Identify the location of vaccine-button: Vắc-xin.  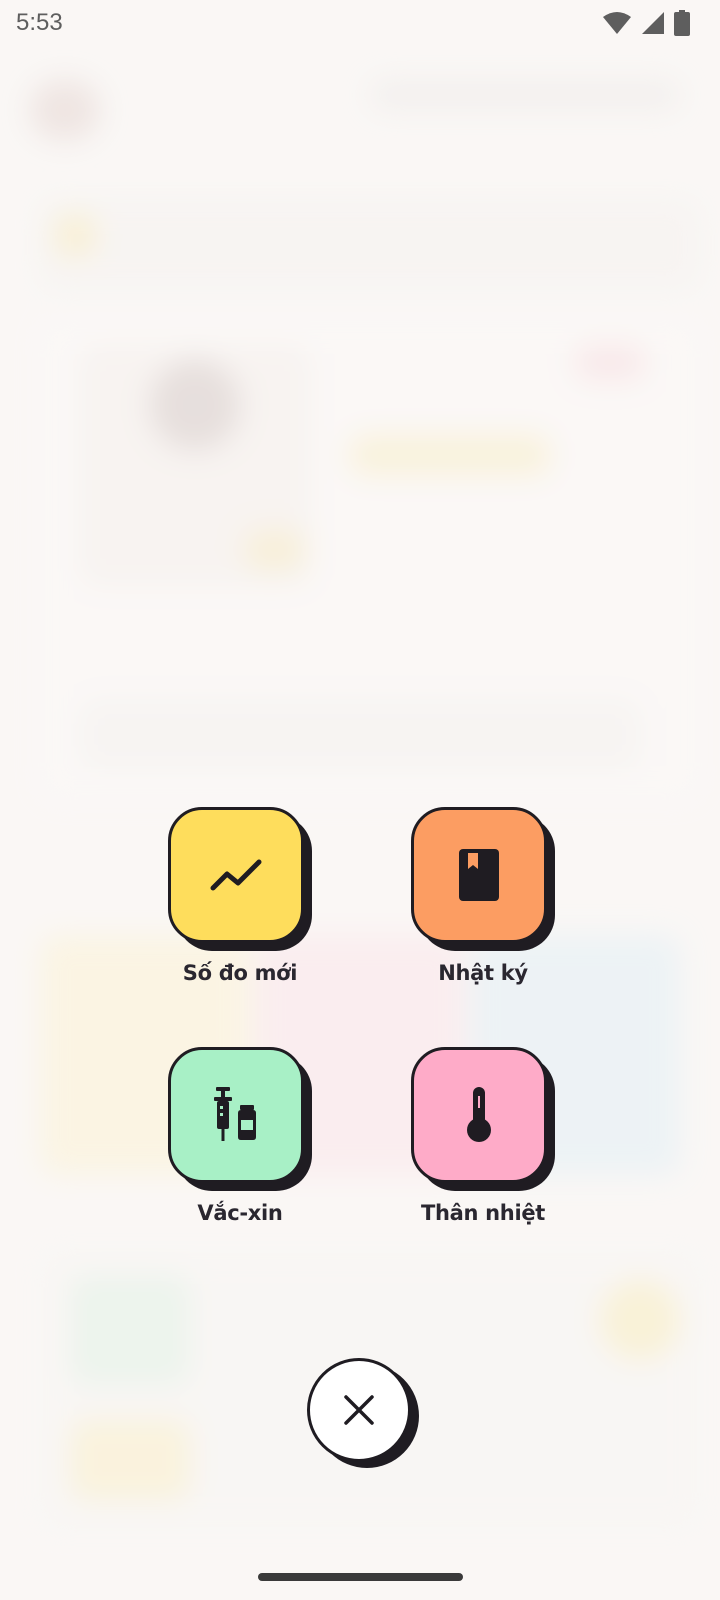
(240, 1136).